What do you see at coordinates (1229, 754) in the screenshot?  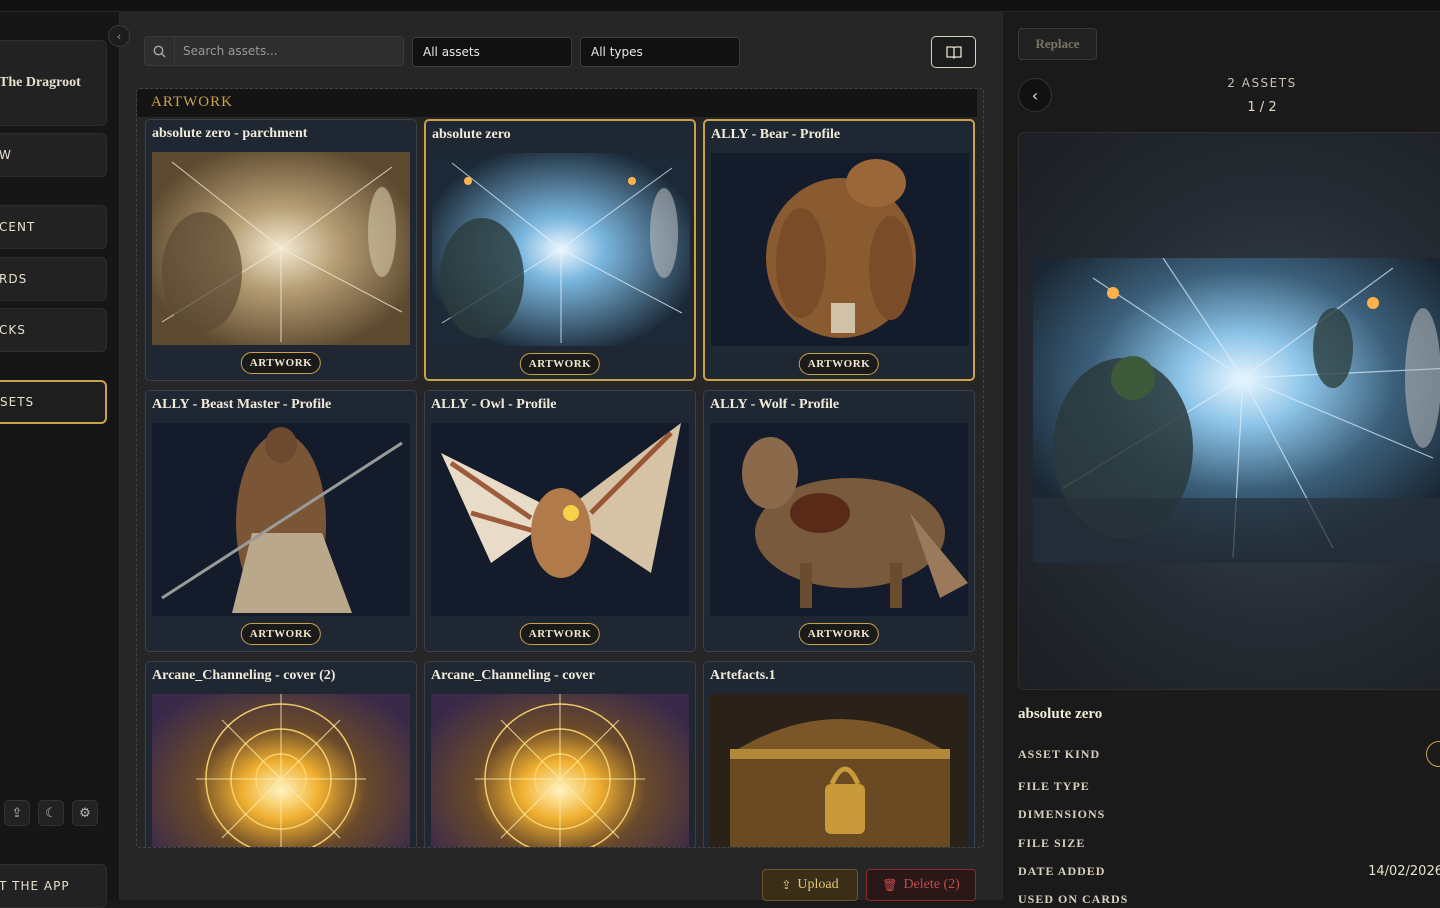 I see `meta-row: ASSET KIND` at bounding box center [1229, 754].